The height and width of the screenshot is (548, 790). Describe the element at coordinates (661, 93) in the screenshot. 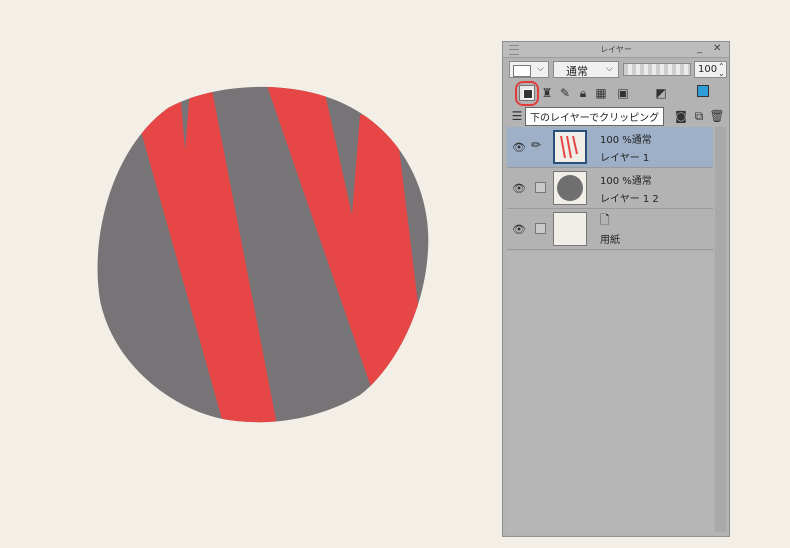

I see `ruler-icon: ◩` at that location.